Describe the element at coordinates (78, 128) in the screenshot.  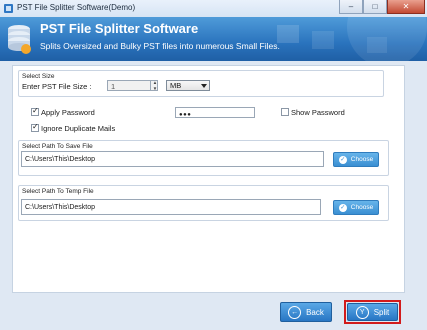
I see `ignore-duplicates-label: Ignore Duplicate Mails` at that location.